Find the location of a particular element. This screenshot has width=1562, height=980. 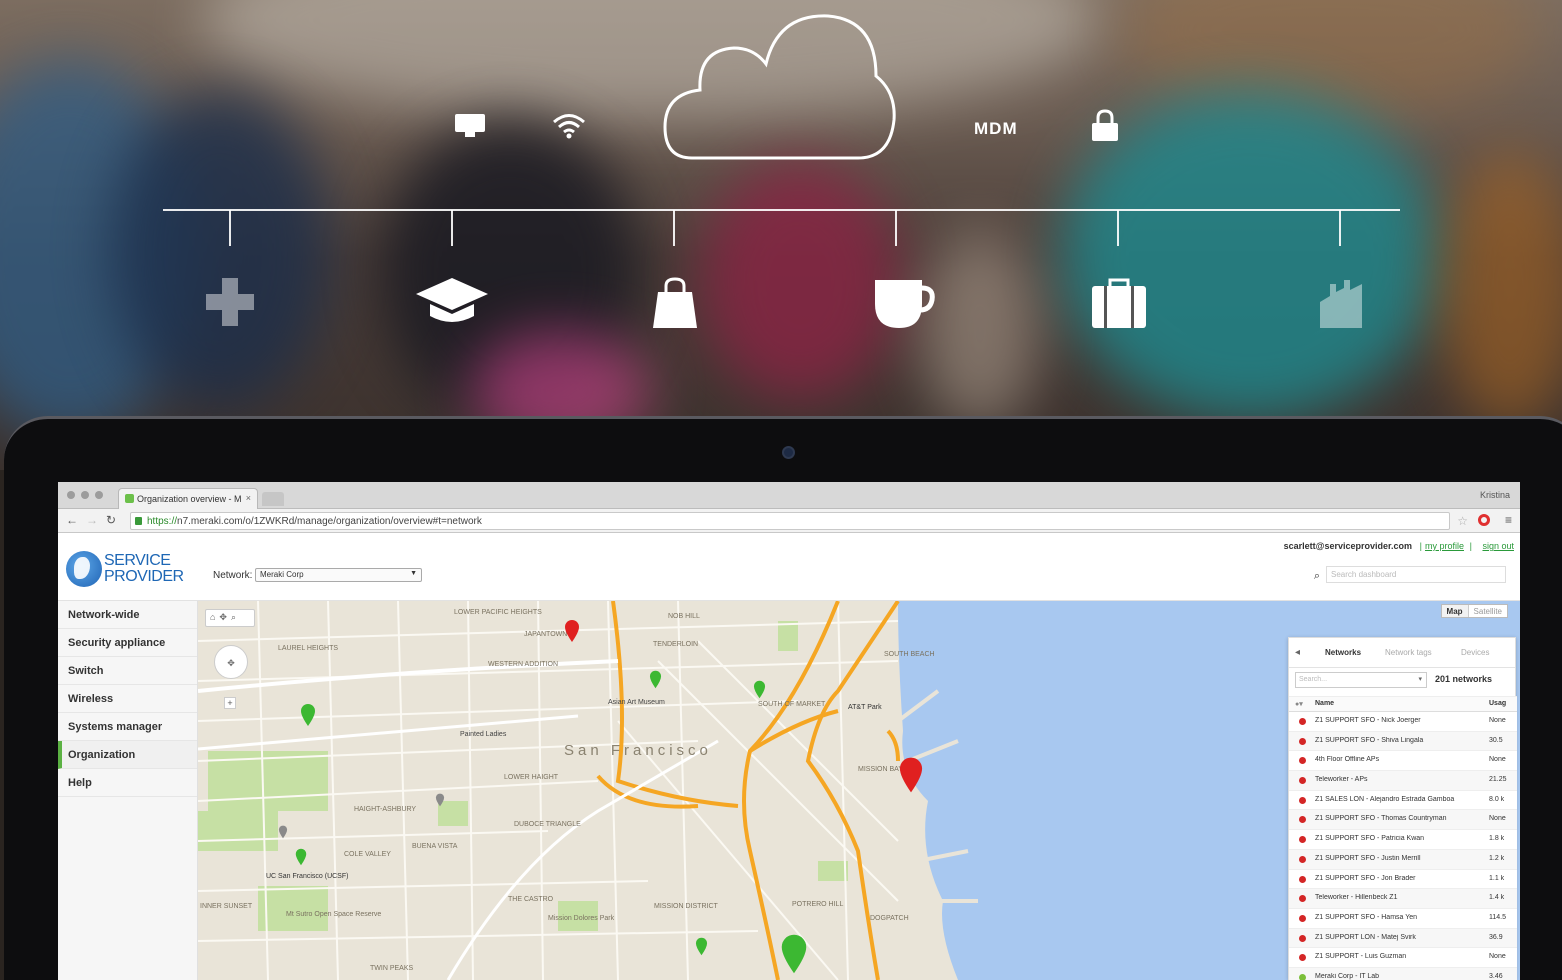

network-name: 4th Floor Offline APs is located at coordinates (1400, 759).